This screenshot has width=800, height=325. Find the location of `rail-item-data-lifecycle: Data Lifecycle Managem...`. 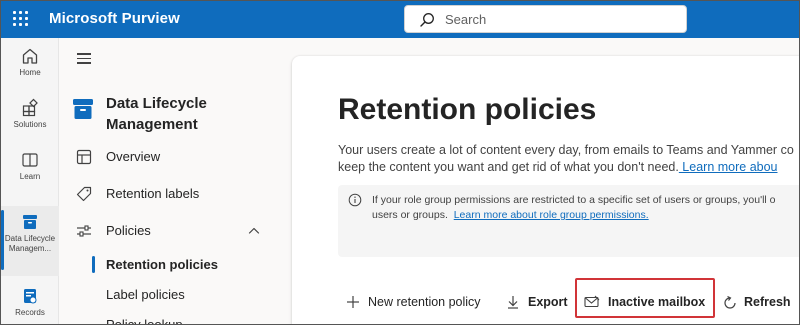

rail-item-data-lifecycle: Data Lifecycle Managem... is located at coordinates (30, 241).